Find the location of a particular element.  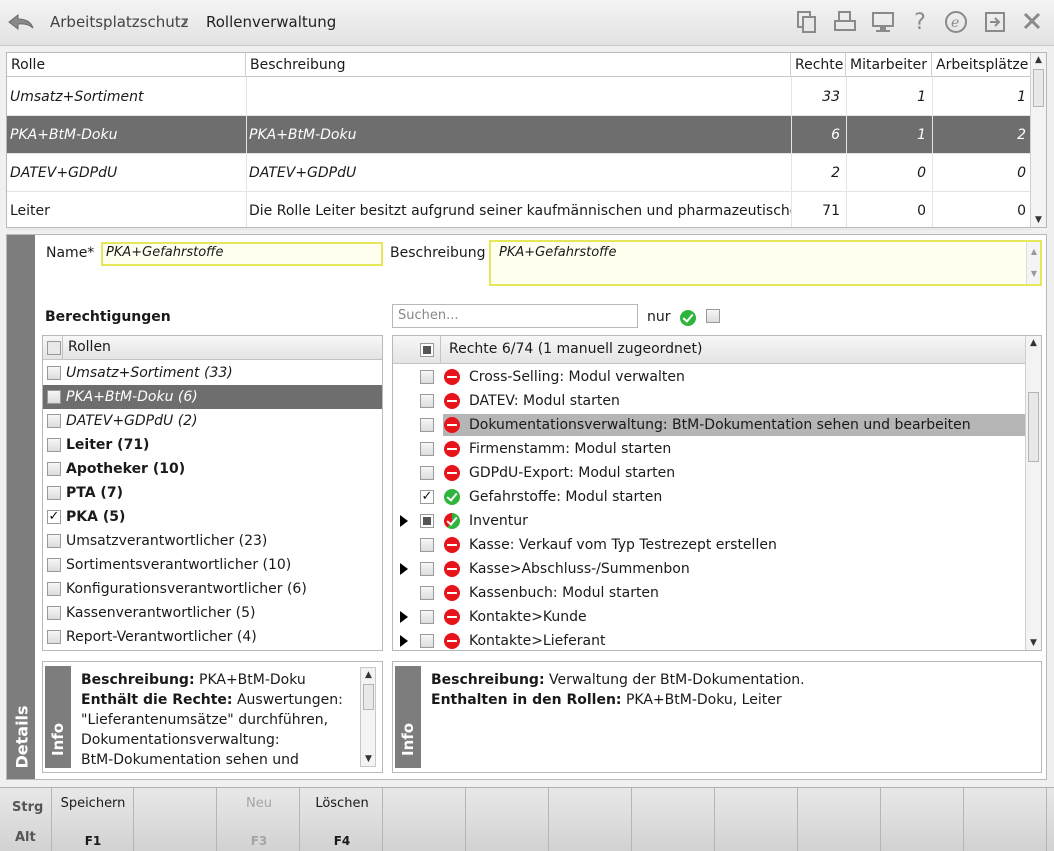

rights-list-scrollbar: ▲ ▼ is located at coordinates (1033, 493).